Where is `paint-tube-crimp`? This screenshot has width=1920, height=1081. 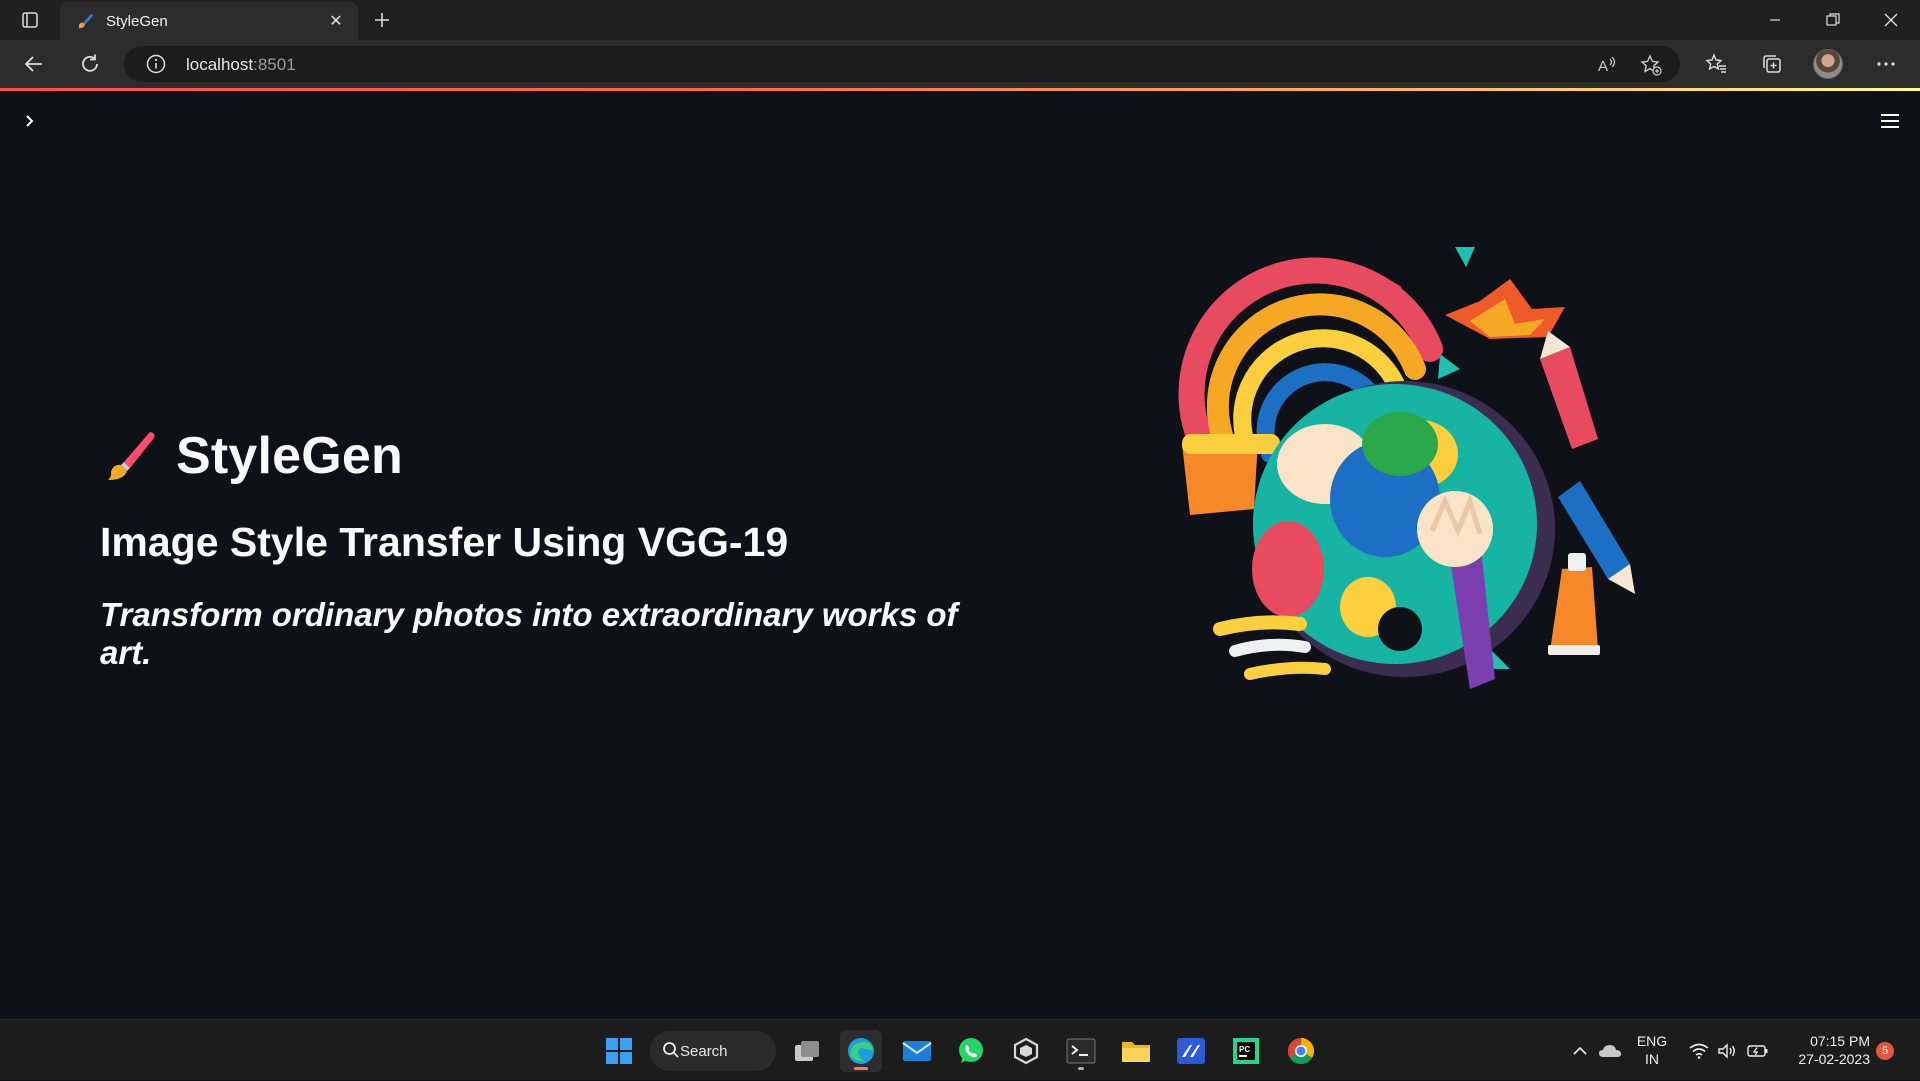
paint-tube-crimp is located at coordinates (1574, 650).